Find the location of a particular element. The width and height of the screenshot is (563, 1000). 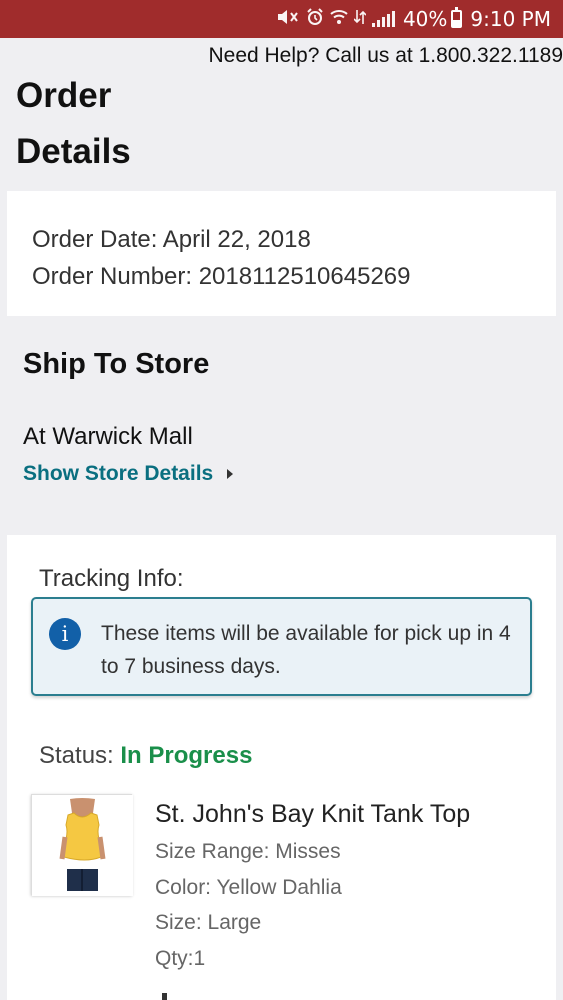

info-icon: i is located at coordinates (65, 634).